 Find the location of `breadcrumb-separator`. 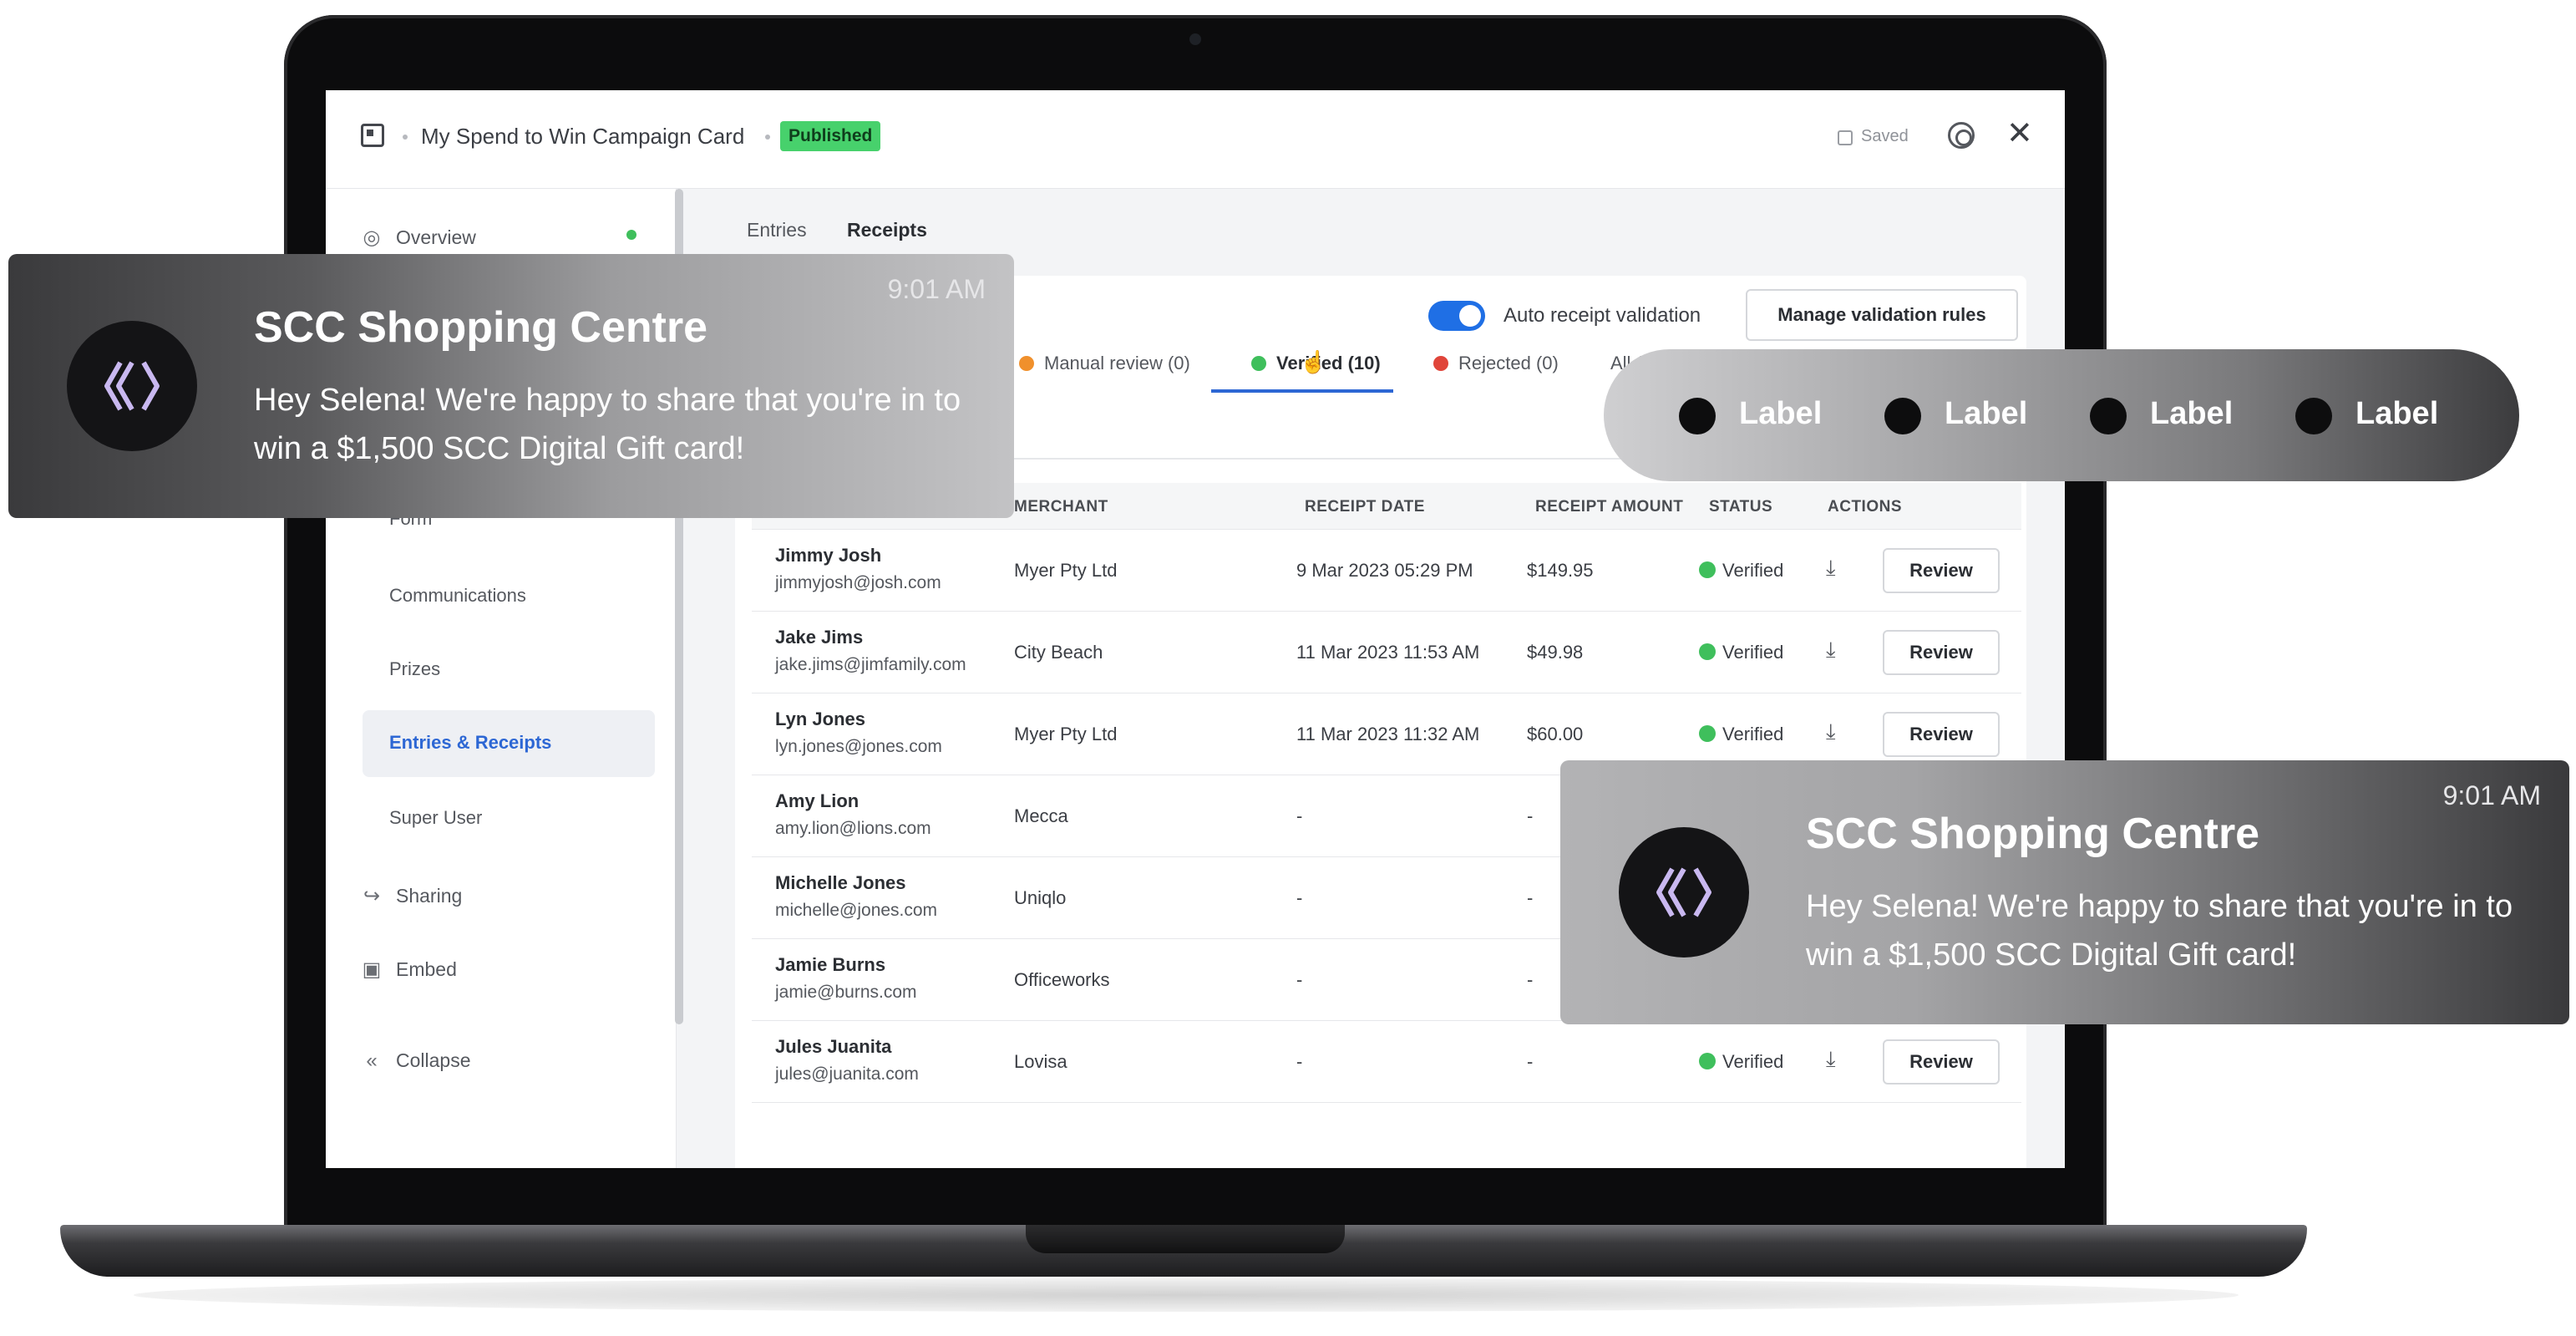

breadcrumb-separator is located at coordinates (405, 137).